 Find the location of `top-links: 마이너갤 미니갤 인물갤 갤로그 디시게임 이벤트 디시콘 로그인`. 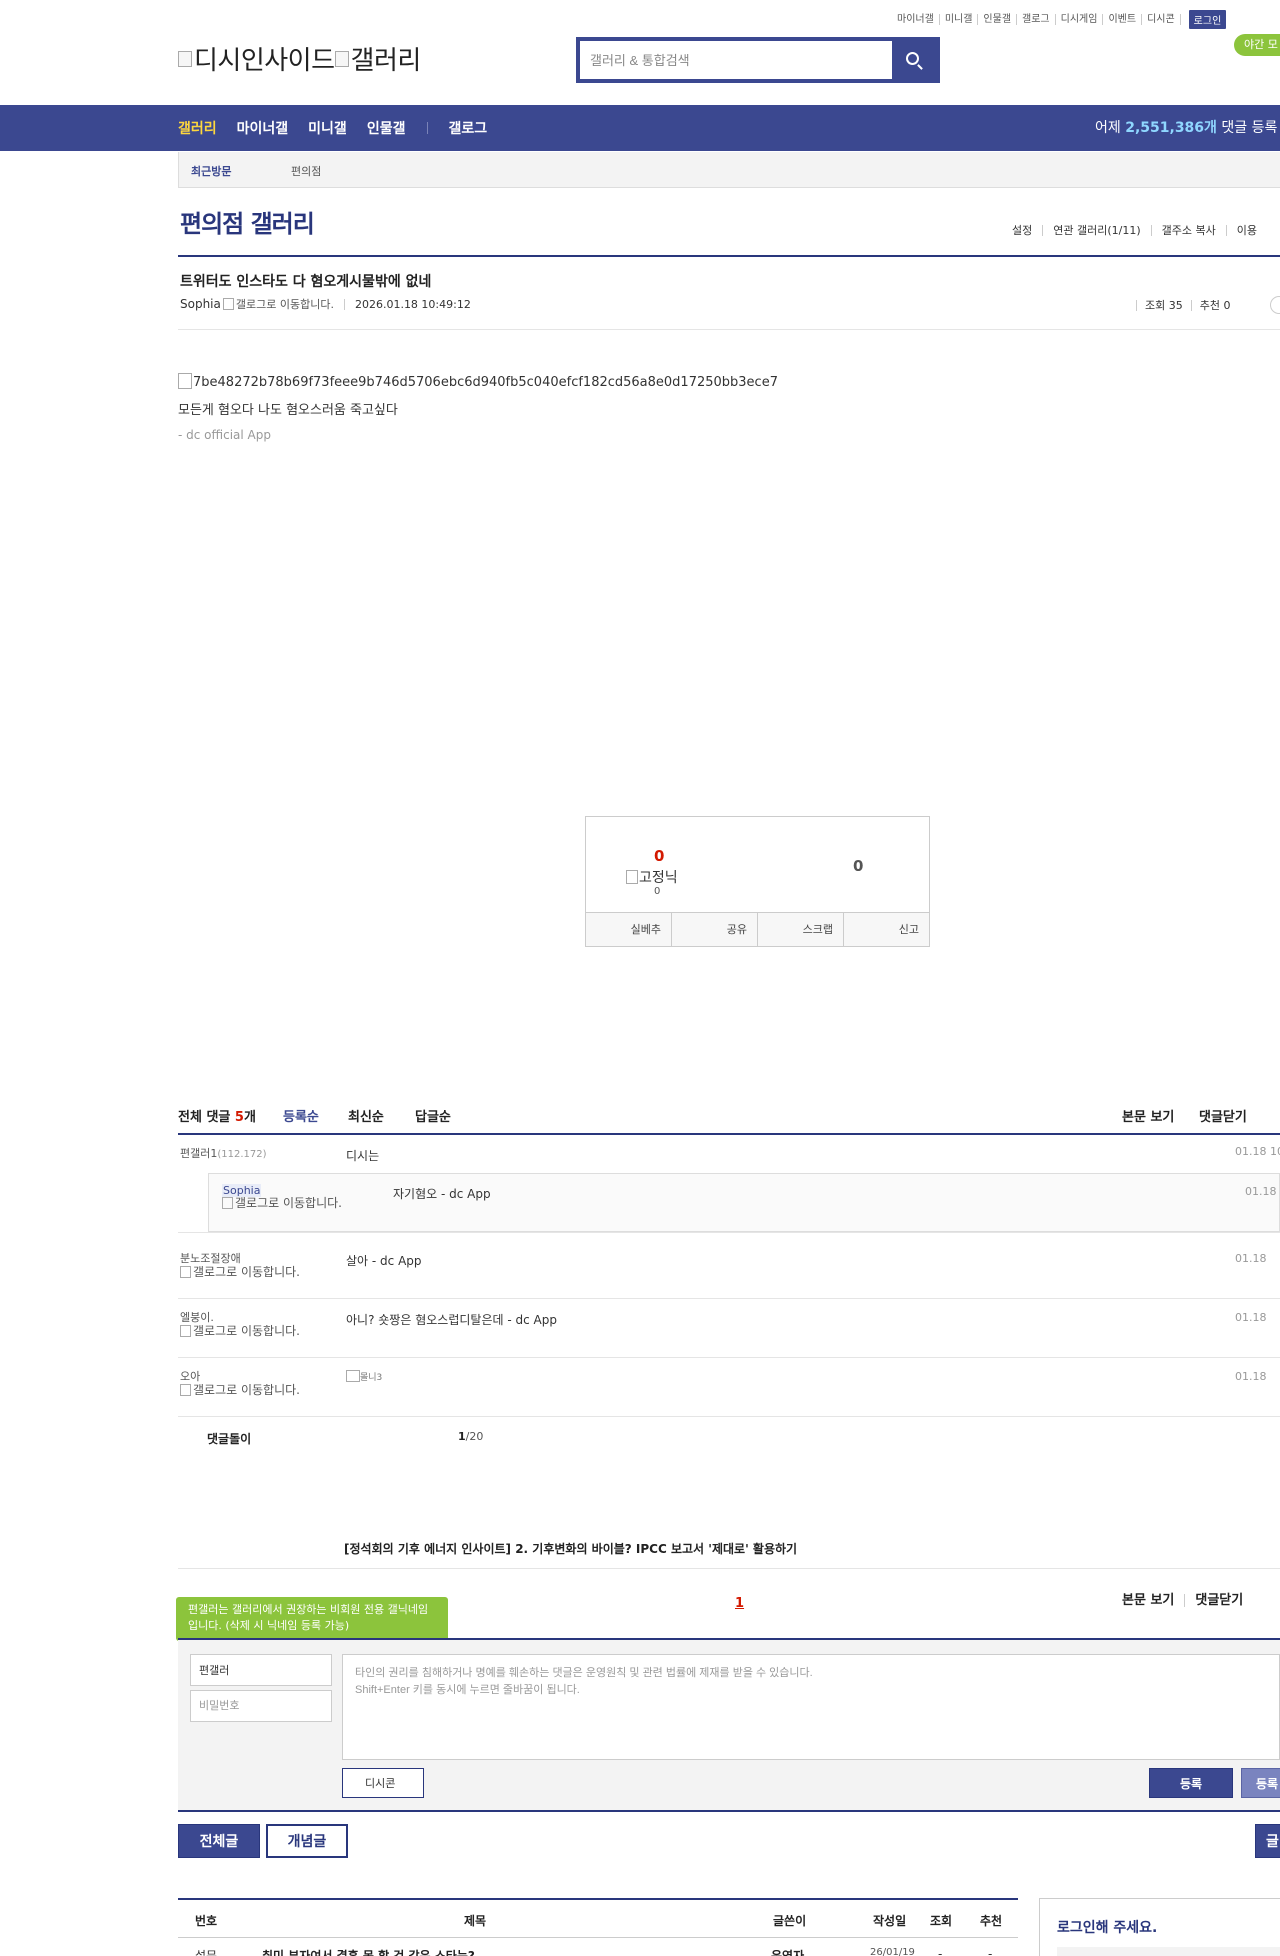

top-links: 마이너갤 미니갤 인물갤 갤로그 디시게임 이벤트 디시콘 로그인 is located at coordinates (1059, 19).